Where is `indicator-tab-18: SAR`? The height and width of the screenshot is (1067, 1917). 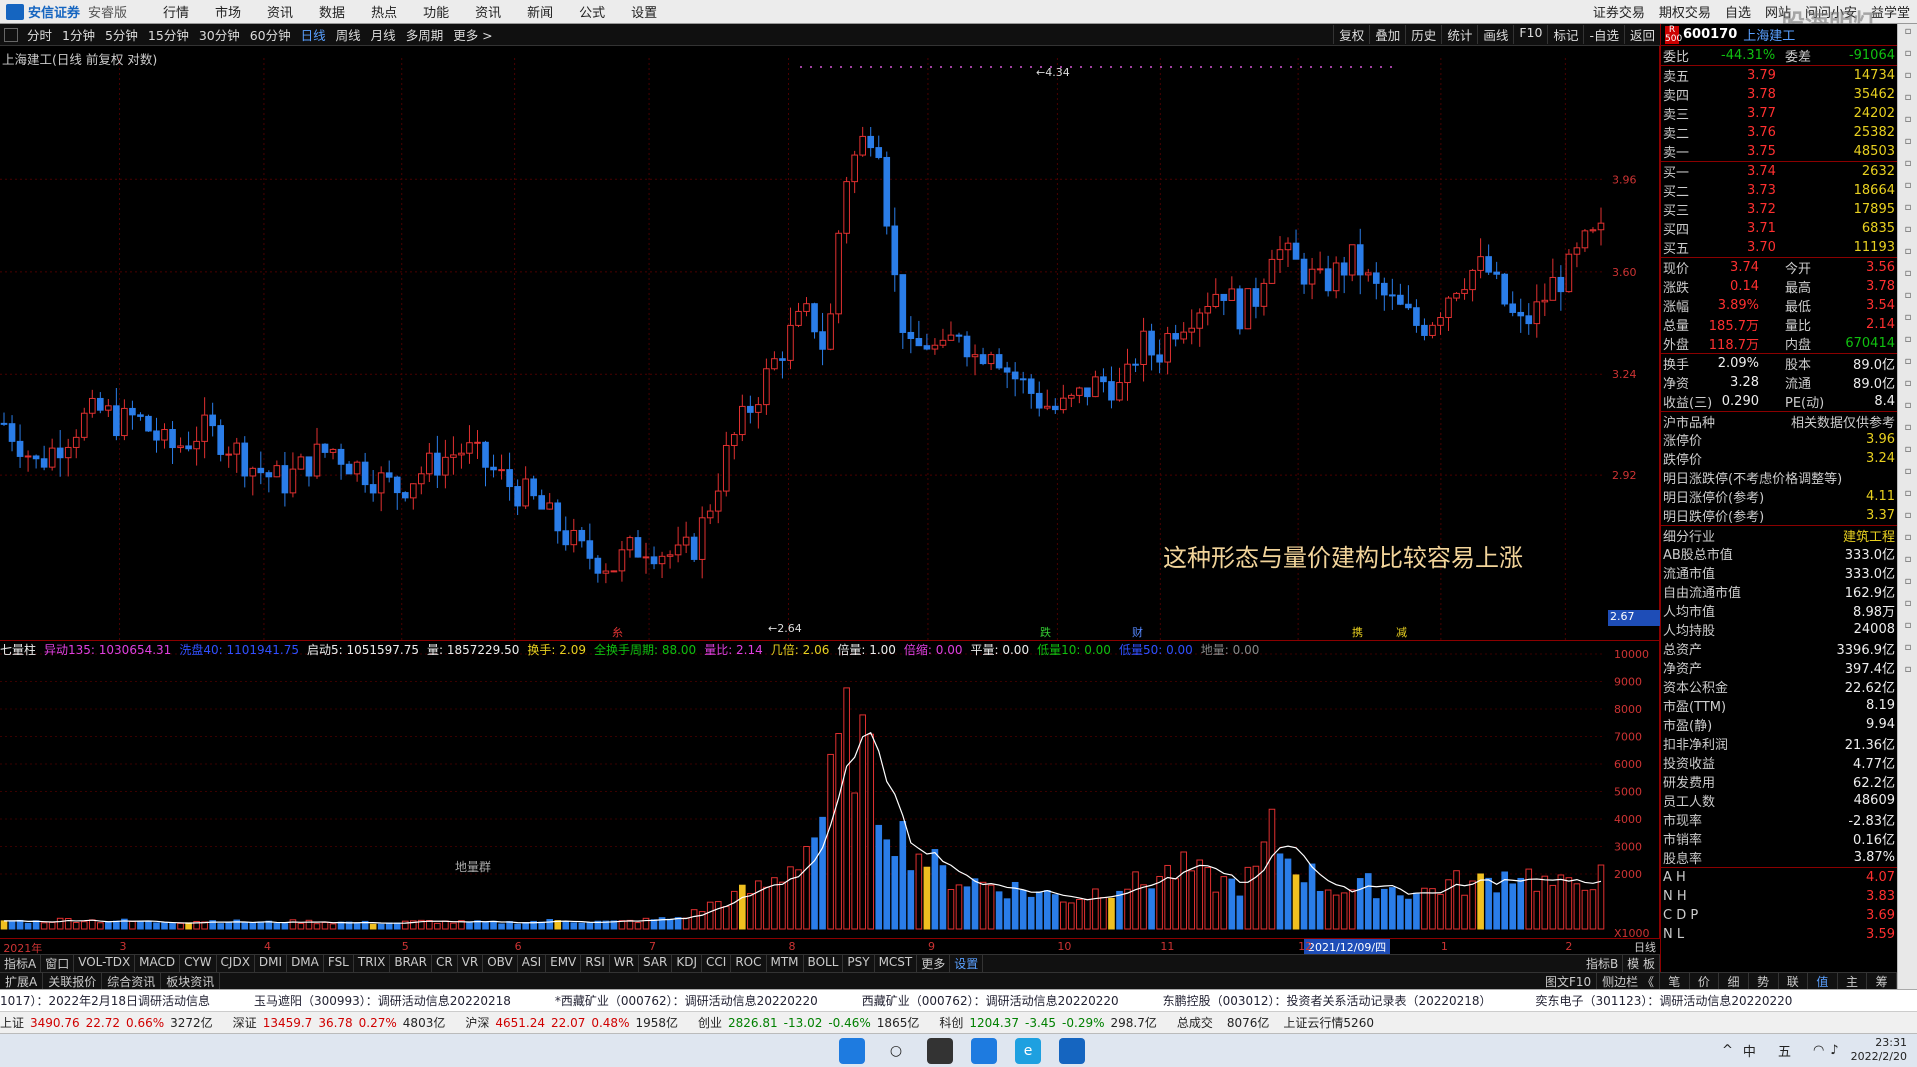 indicator-tab-18: SAR is located at coordinates (656, 963).